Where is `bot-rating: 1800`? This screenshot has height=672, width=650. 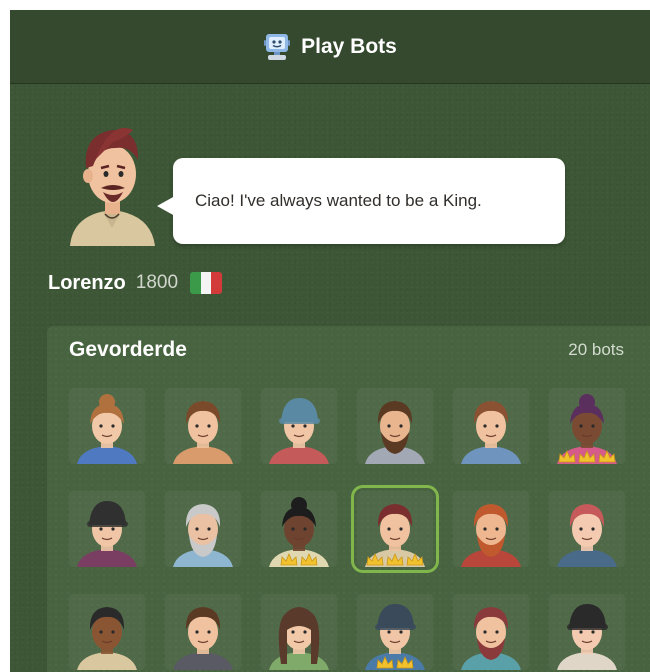 bot-rating: 1800 is located at coordinates (157, 282).